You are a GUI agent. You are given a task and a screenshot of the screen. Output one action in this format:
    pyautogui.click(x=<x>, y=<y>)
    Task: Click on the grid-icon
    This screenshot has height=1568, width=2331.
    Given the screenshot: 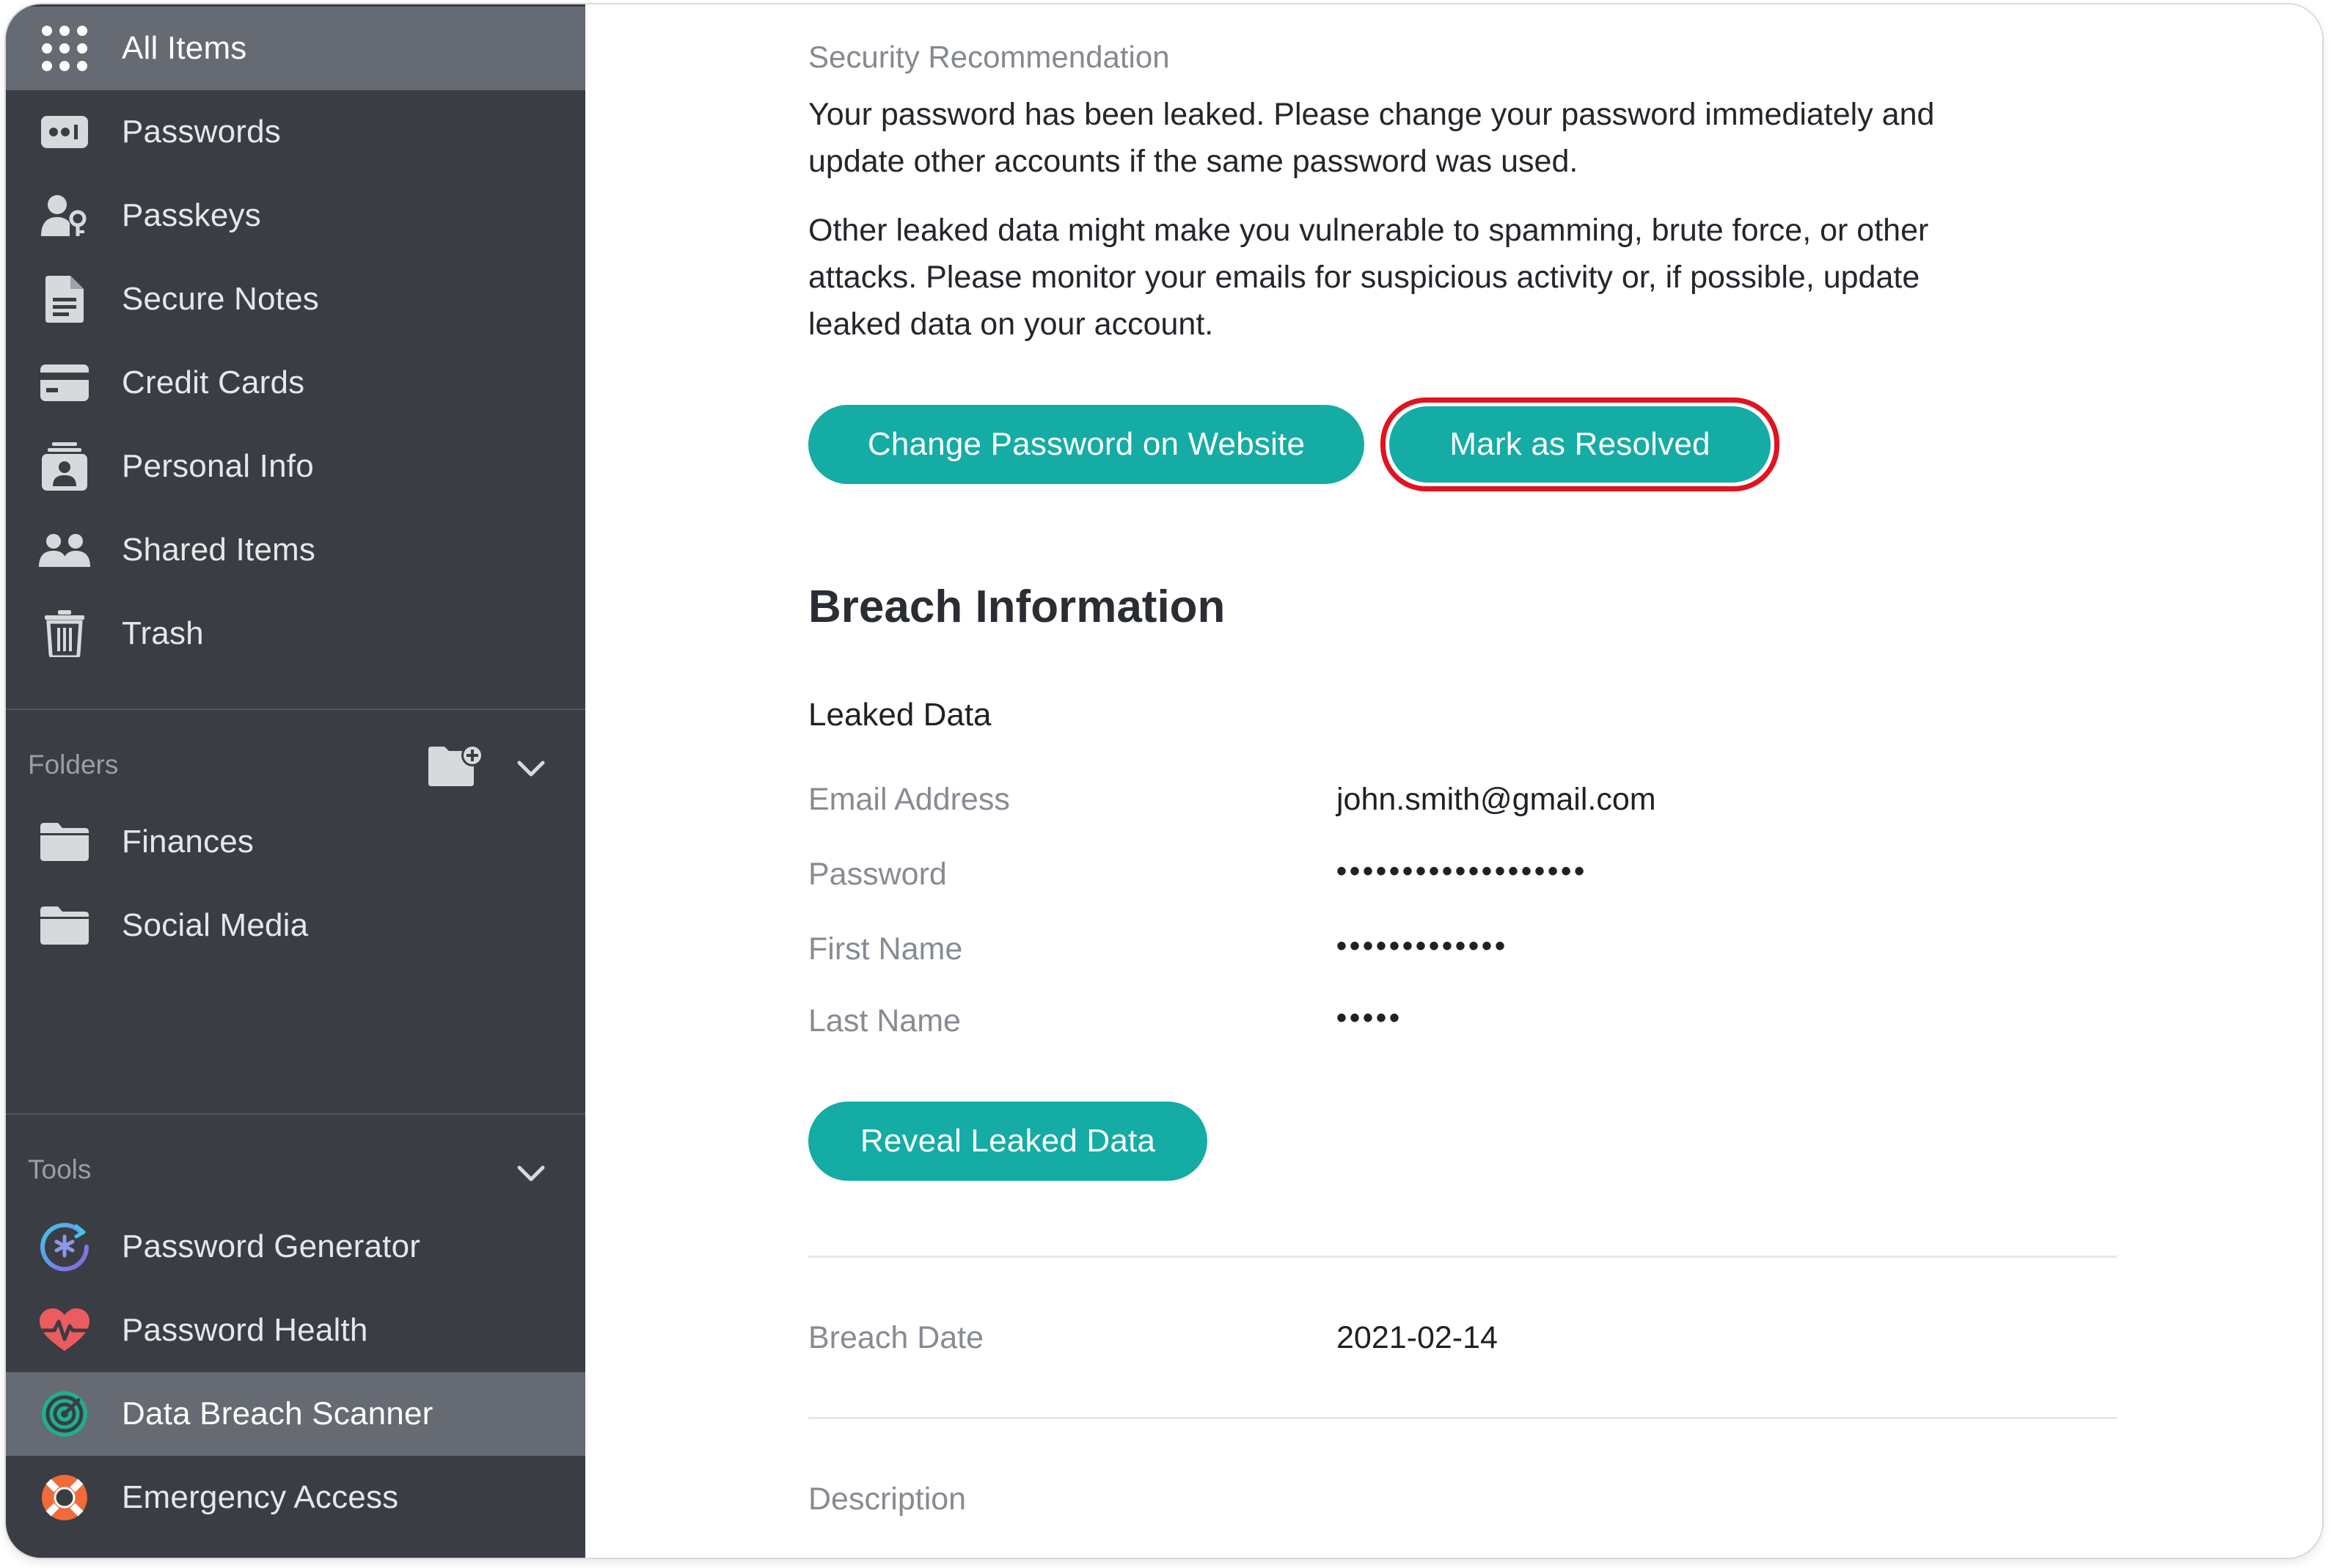 What is the action you would take?
    pyautogui.click(x=64, y=48)
    